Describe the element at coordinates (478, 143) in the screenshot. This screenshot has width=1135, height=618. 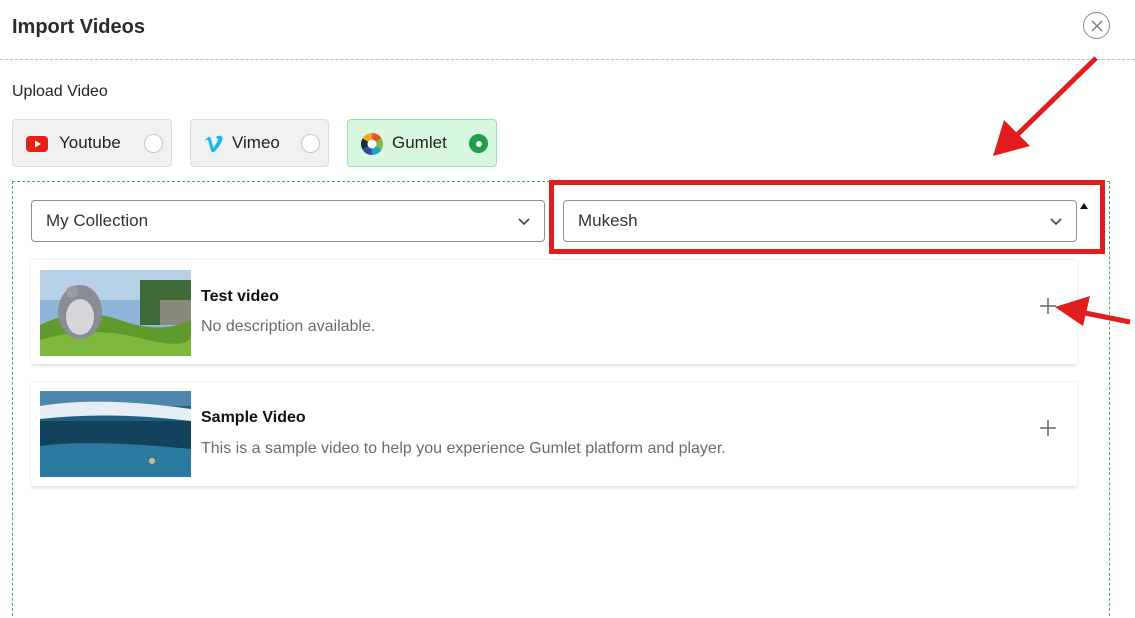
I see `source-gumlet-radio` at that location.